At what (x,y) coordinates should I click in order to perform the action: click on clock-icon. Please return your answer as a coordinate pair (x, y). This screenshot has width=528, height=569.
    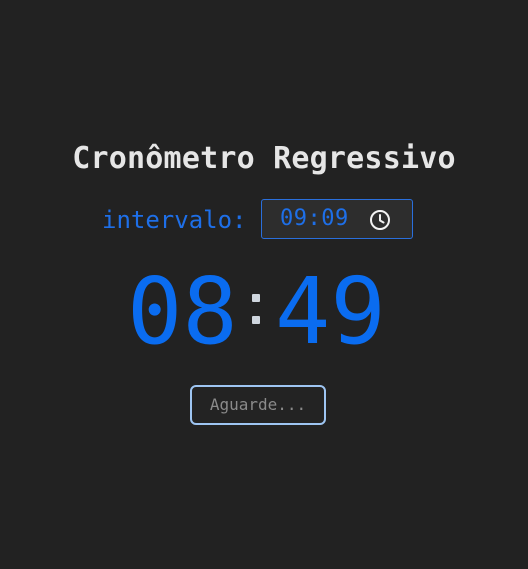
    Looking at the image, I should click on (380, 220).